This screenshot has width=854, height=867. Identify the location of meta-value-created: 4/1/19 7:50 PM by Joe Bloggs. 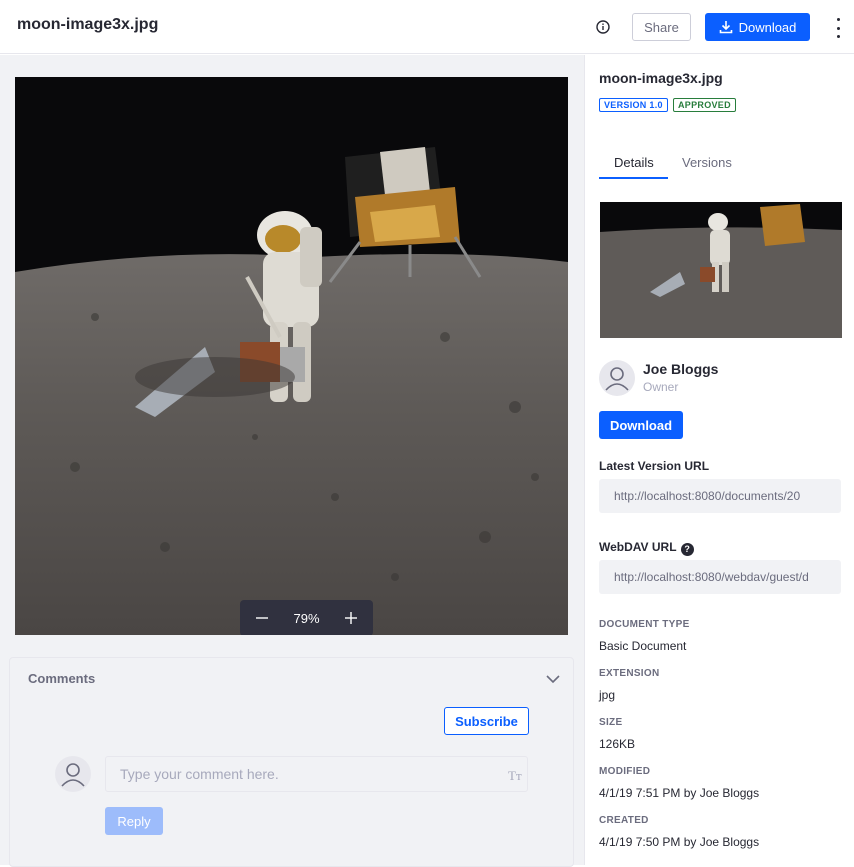
(679, 842).